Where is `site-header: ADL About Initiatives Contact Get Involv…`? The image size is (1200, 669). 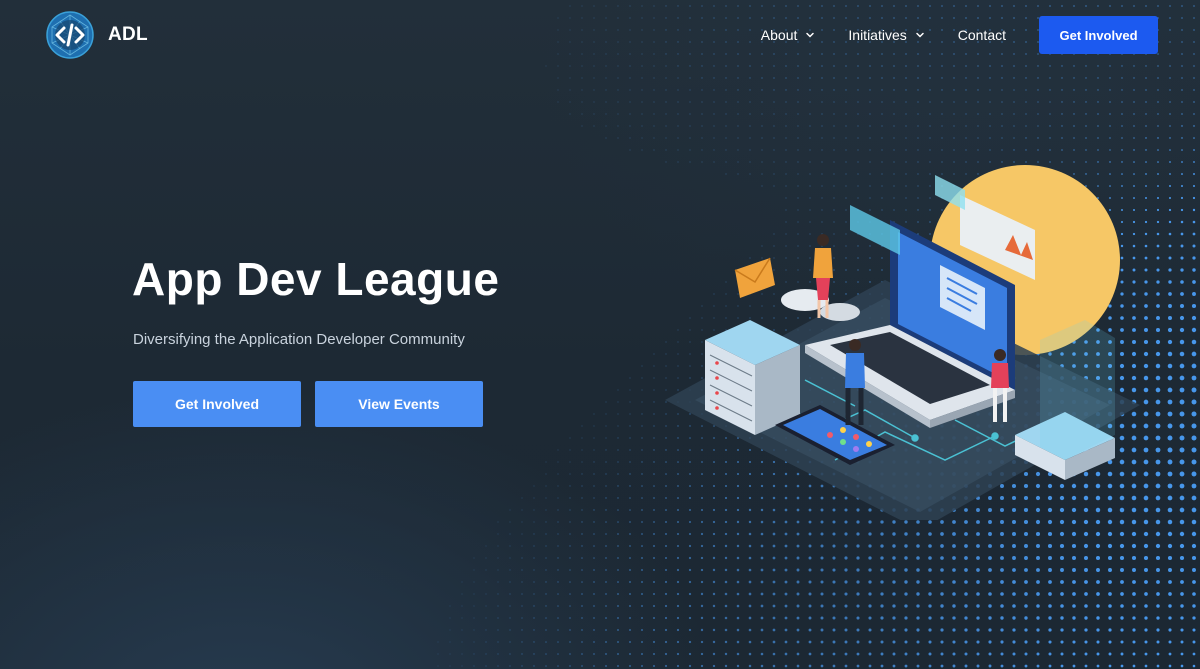 site-header: ADL About Initiatives Contact Get Involv… is located at coordinates (600, 35).